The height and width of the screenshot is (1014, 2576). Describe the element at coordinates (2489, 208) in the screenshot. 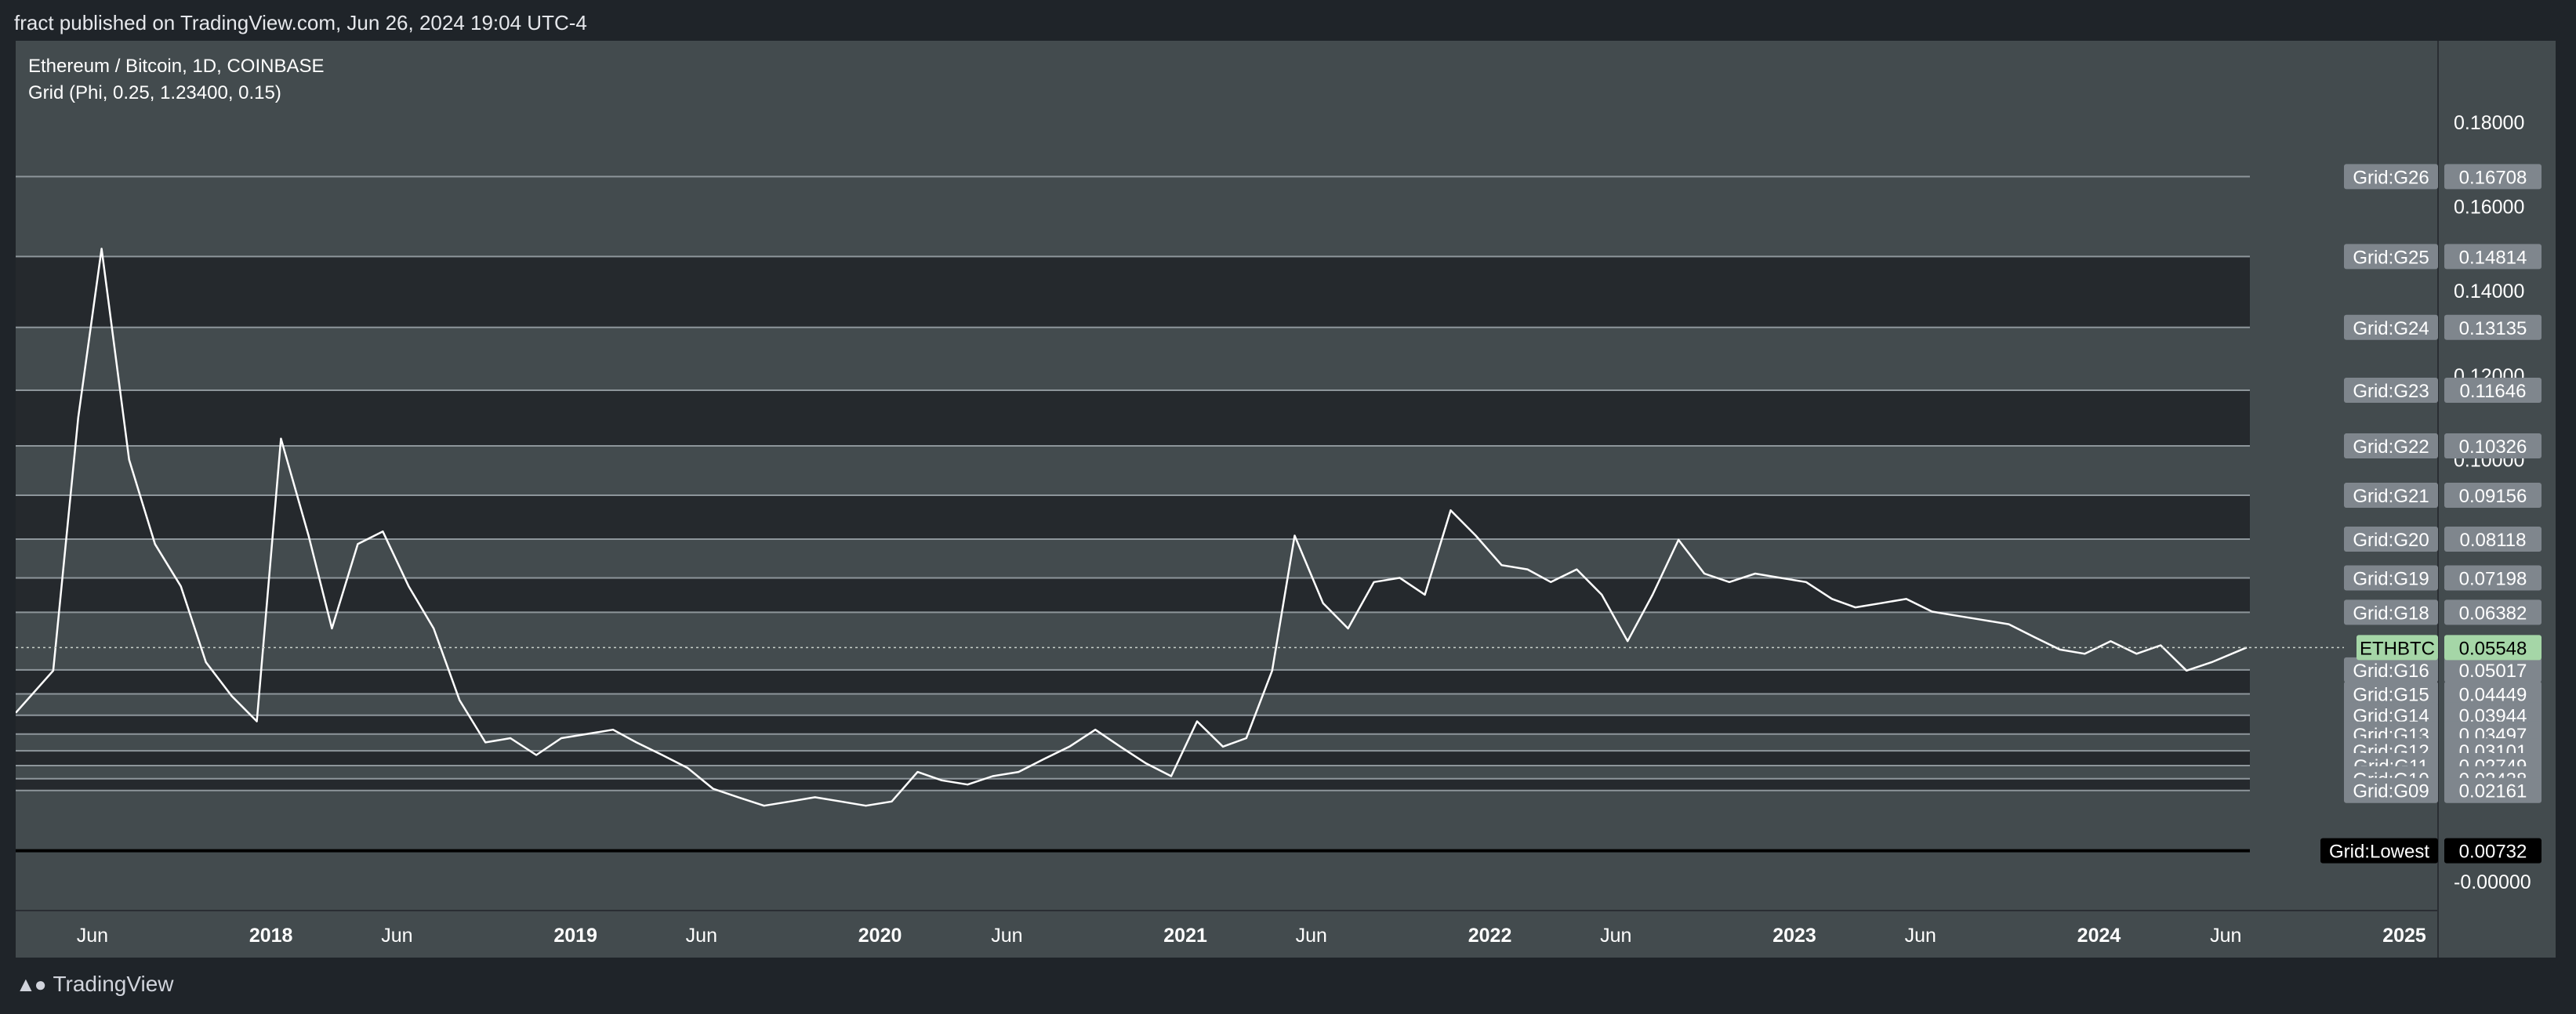

I see `y-tick-label: 0.16000` at that location.